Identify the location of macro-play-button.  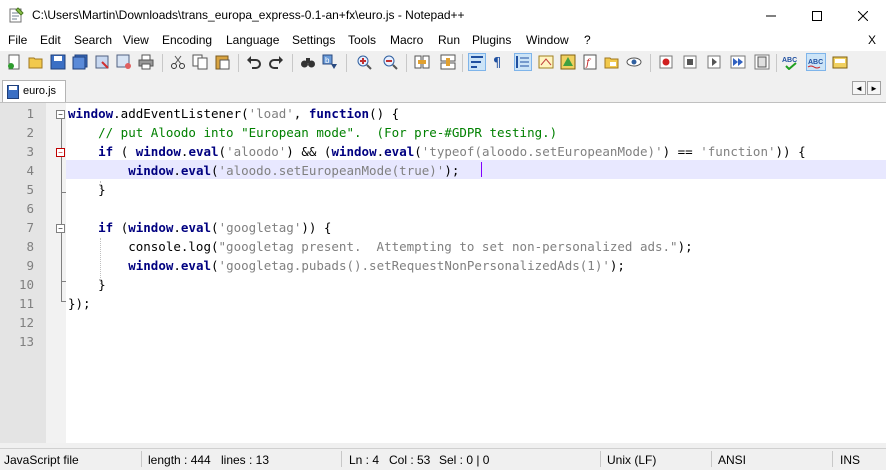
(714, 62).